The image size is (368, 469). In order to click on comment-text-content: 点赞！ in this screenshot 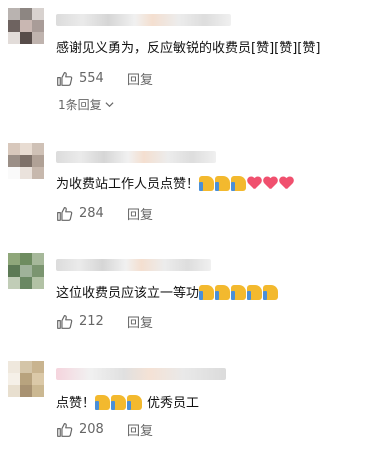, I will do `click(76, 403)`.